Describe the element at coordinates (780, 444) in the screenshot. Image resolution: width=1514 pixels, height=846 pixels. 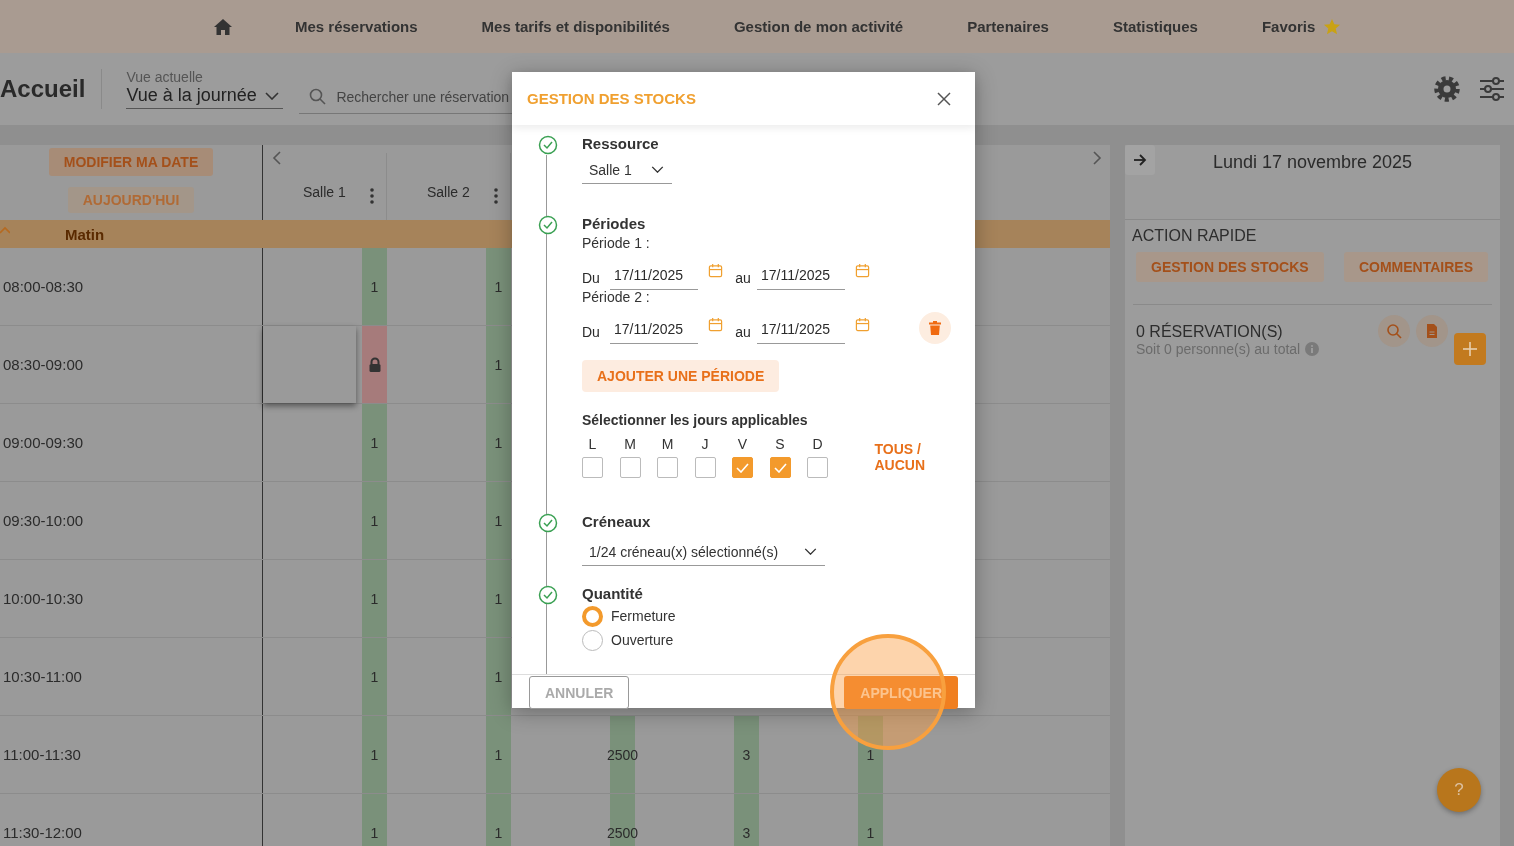
I see `day-label: S` at that location.